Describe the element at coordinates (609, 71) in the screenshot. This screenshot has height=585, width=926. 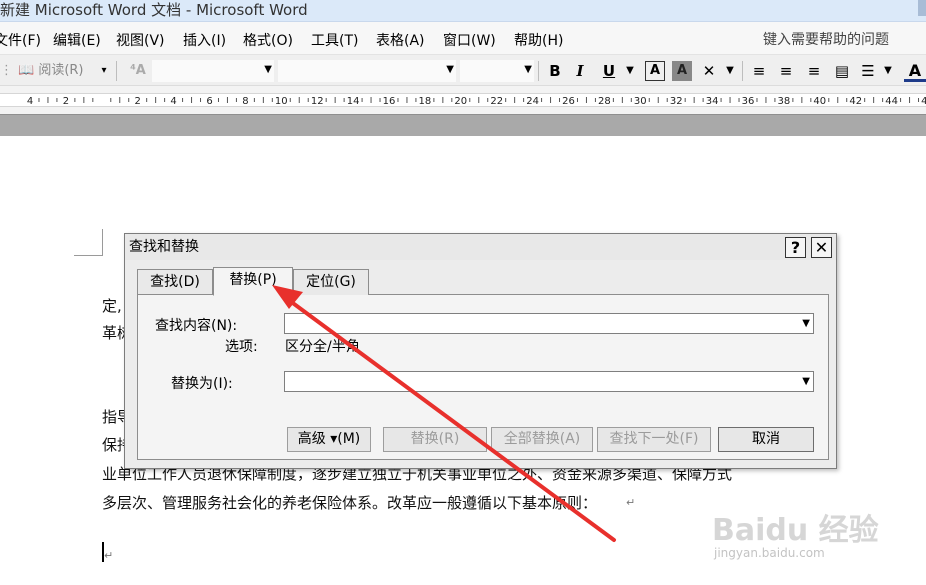
I see `underline-button: U` at that location.